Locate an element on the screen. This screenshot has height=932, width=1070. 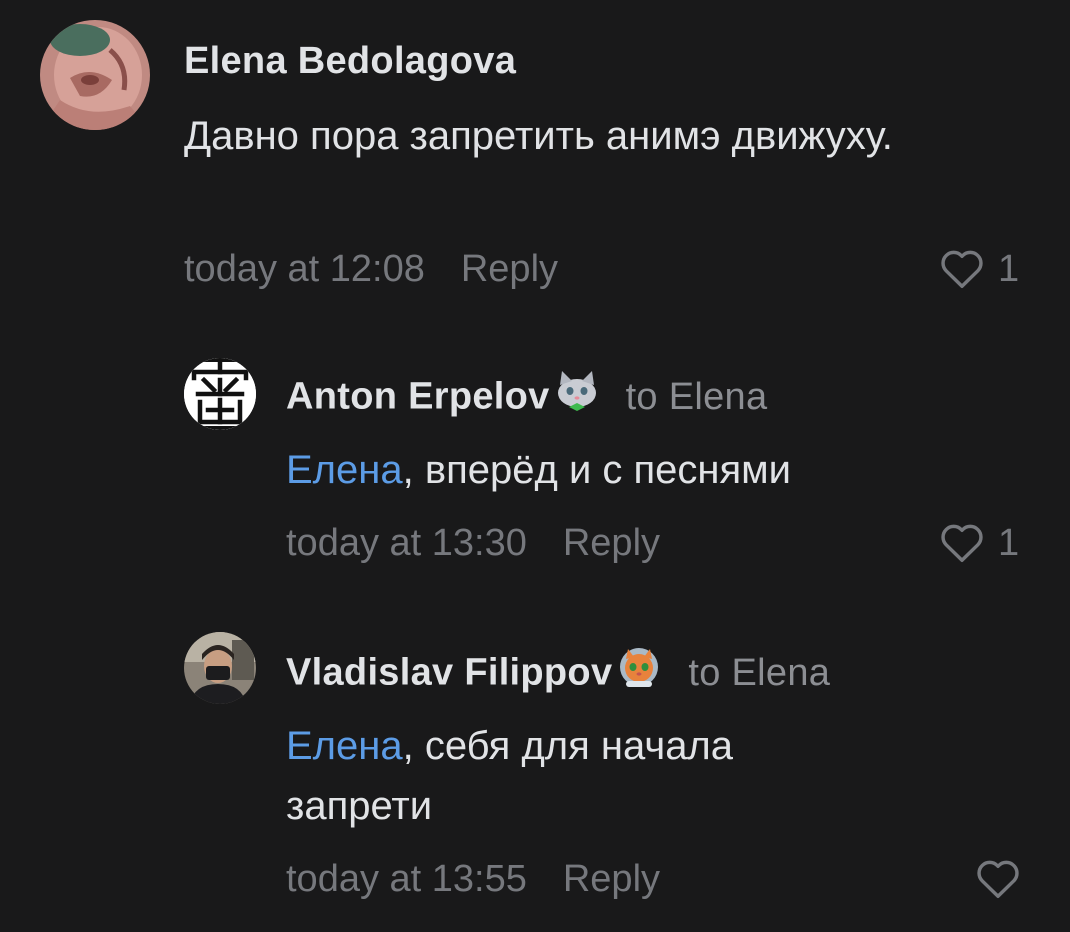
avatar-photo-icon is located at coordinates (220, 668).